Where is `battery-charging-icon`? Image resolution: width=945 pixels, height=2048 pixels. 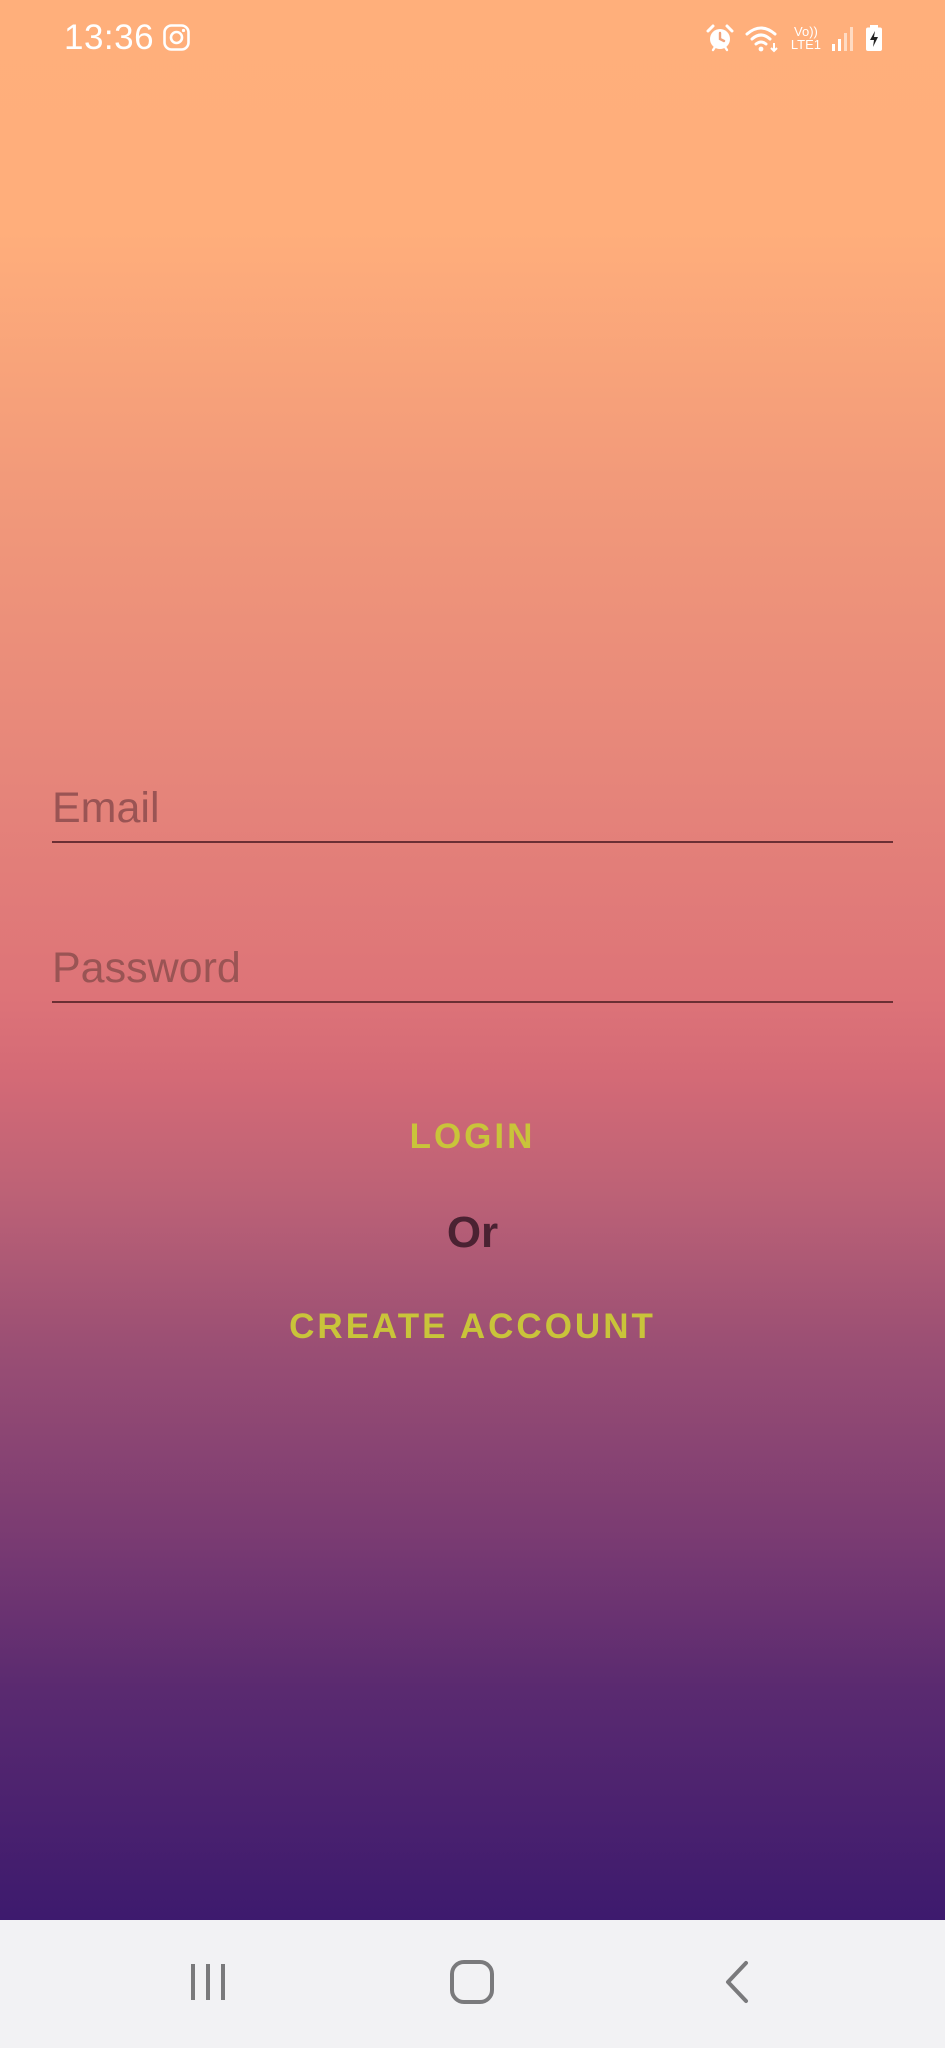
battery-charging-icon is located at coordinates (874, 38).